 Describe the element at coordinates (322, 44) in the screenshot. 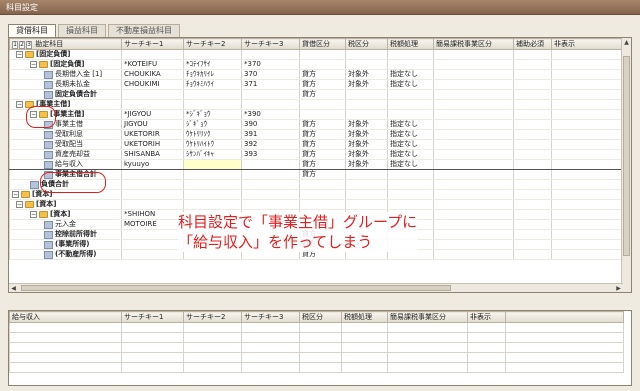

I see `header-debit-credit: 貸借区分` at that location.